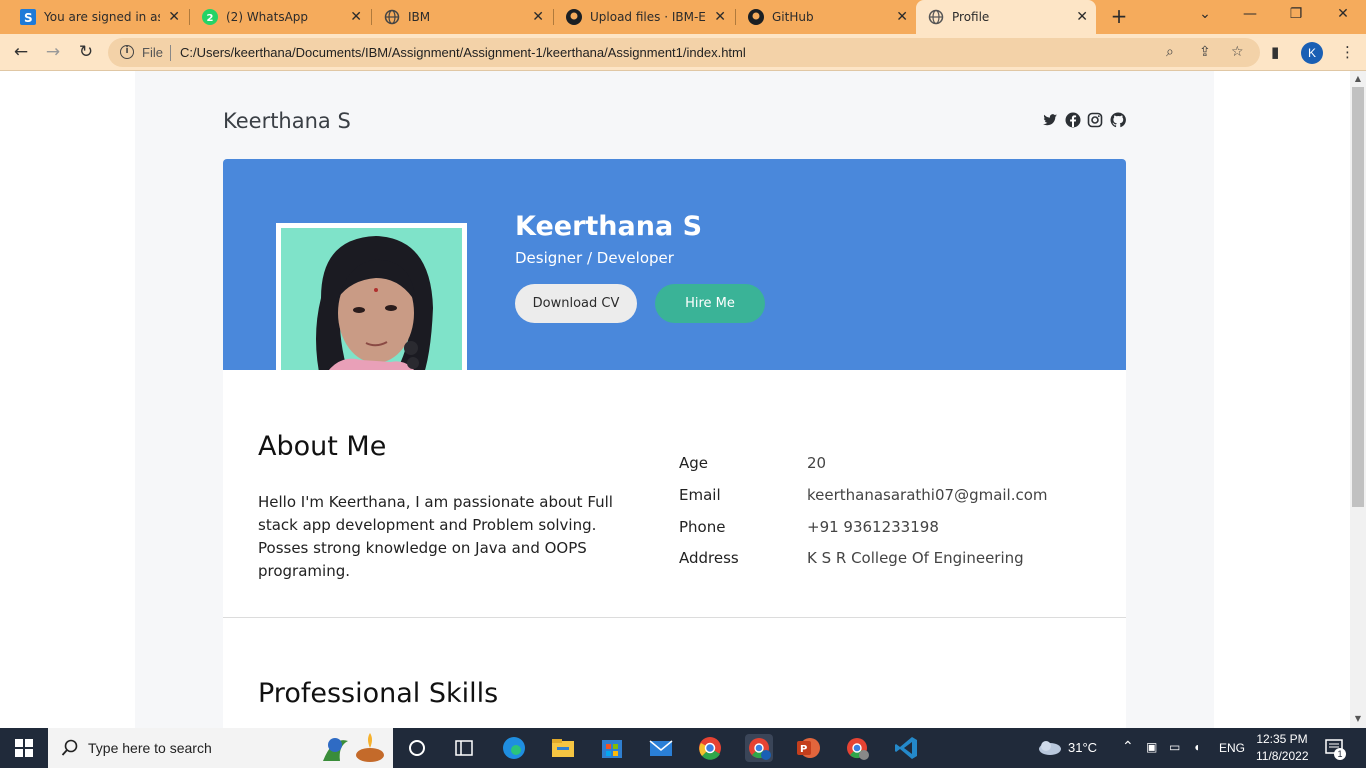 This screenshot has height=781, width=1366. Describe the element at coordinates (1296, 14) in the screenshot. I see `restore-button: ❐` at that location.